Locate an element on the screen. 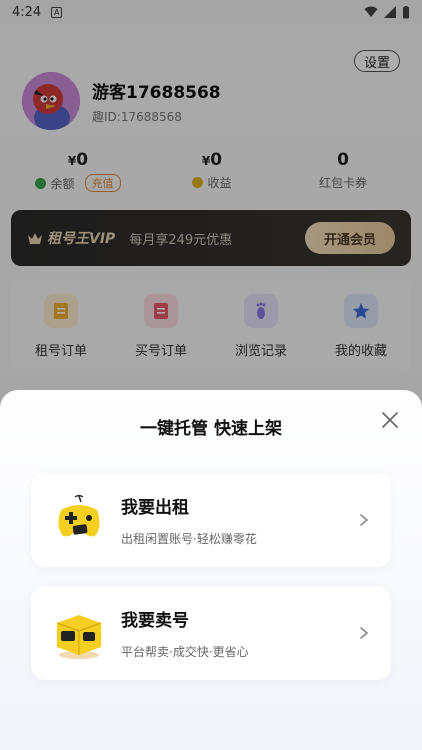  option-subtitle: 平台帮卖·成交快·更省心 is located at coordinates (185, 652).